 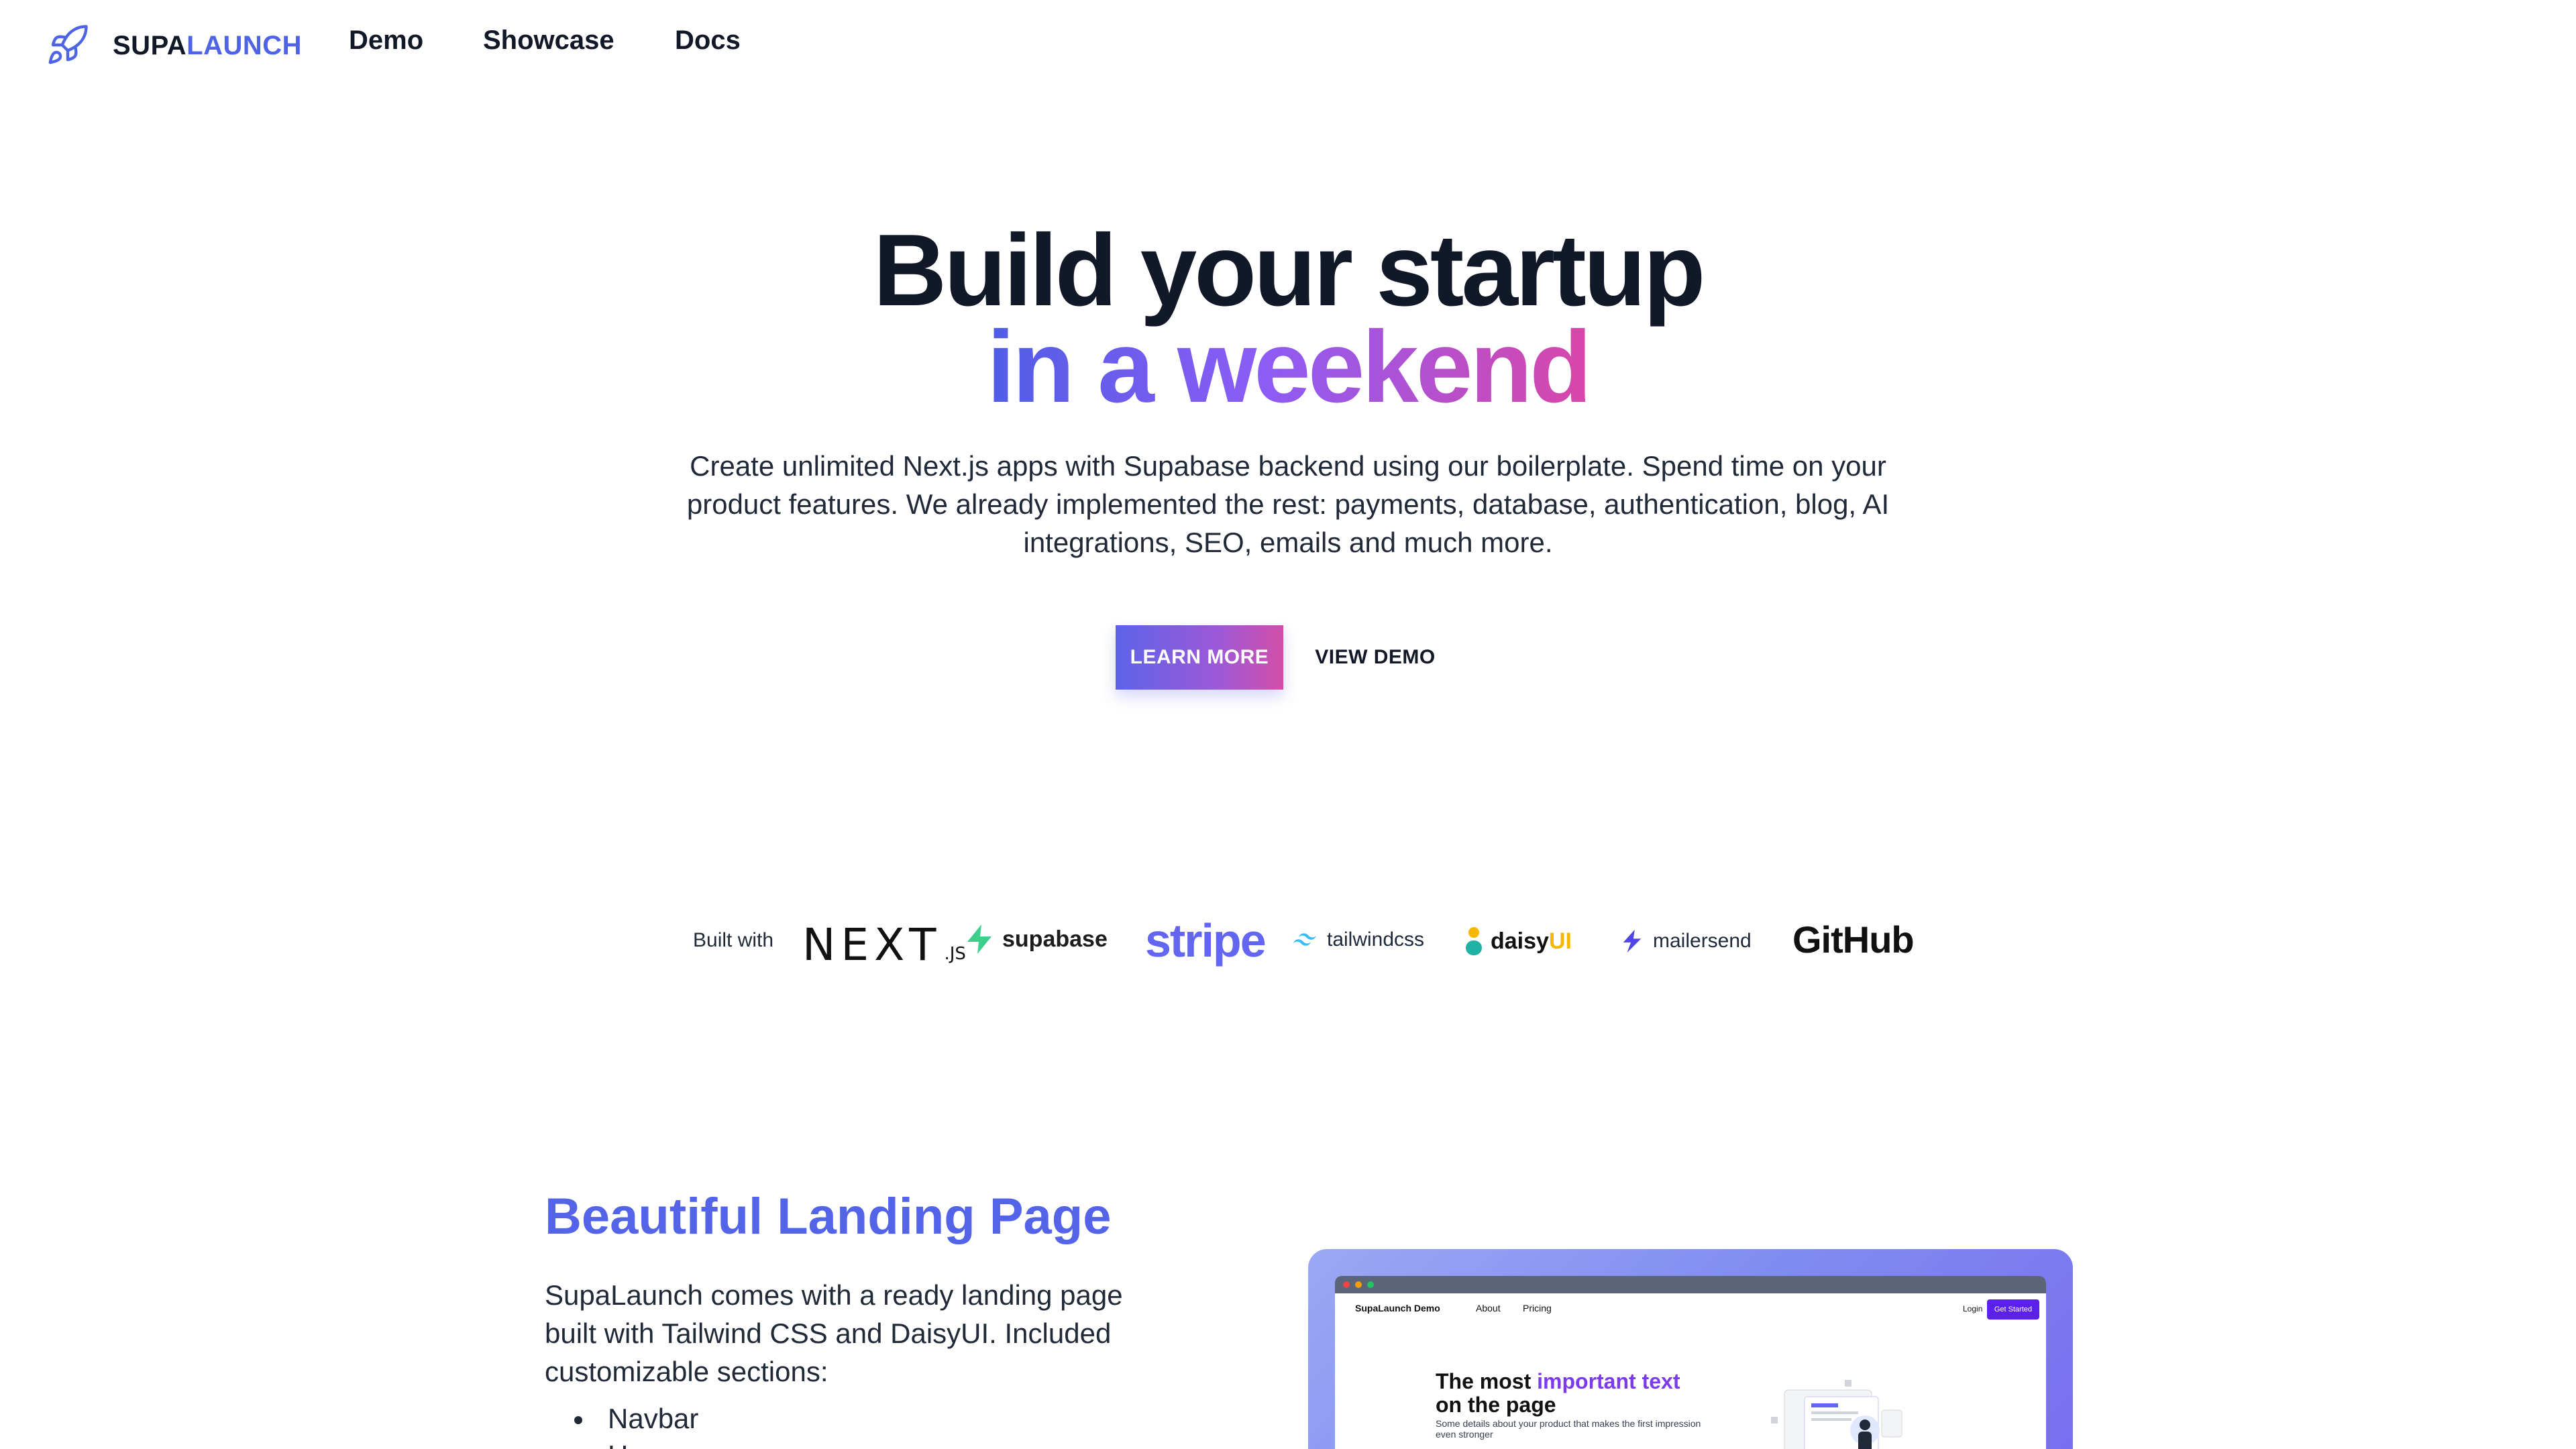 I want to click on daisyui-icon, so click(x=1474, y=941).